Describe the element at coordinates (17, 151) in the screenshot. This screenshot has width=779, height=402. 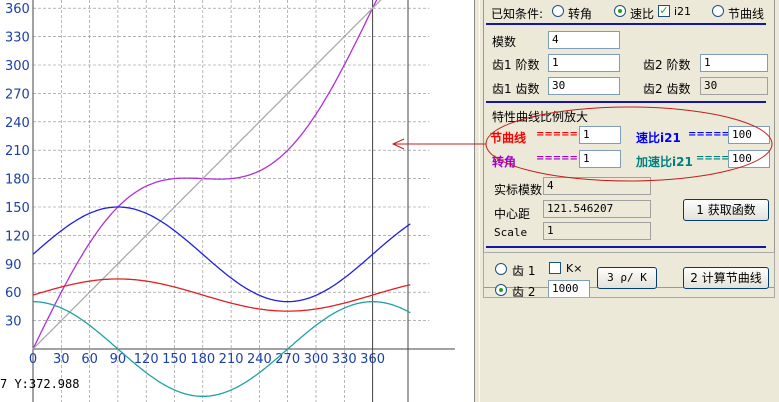
I see `y-tick-label: 210` at that location.